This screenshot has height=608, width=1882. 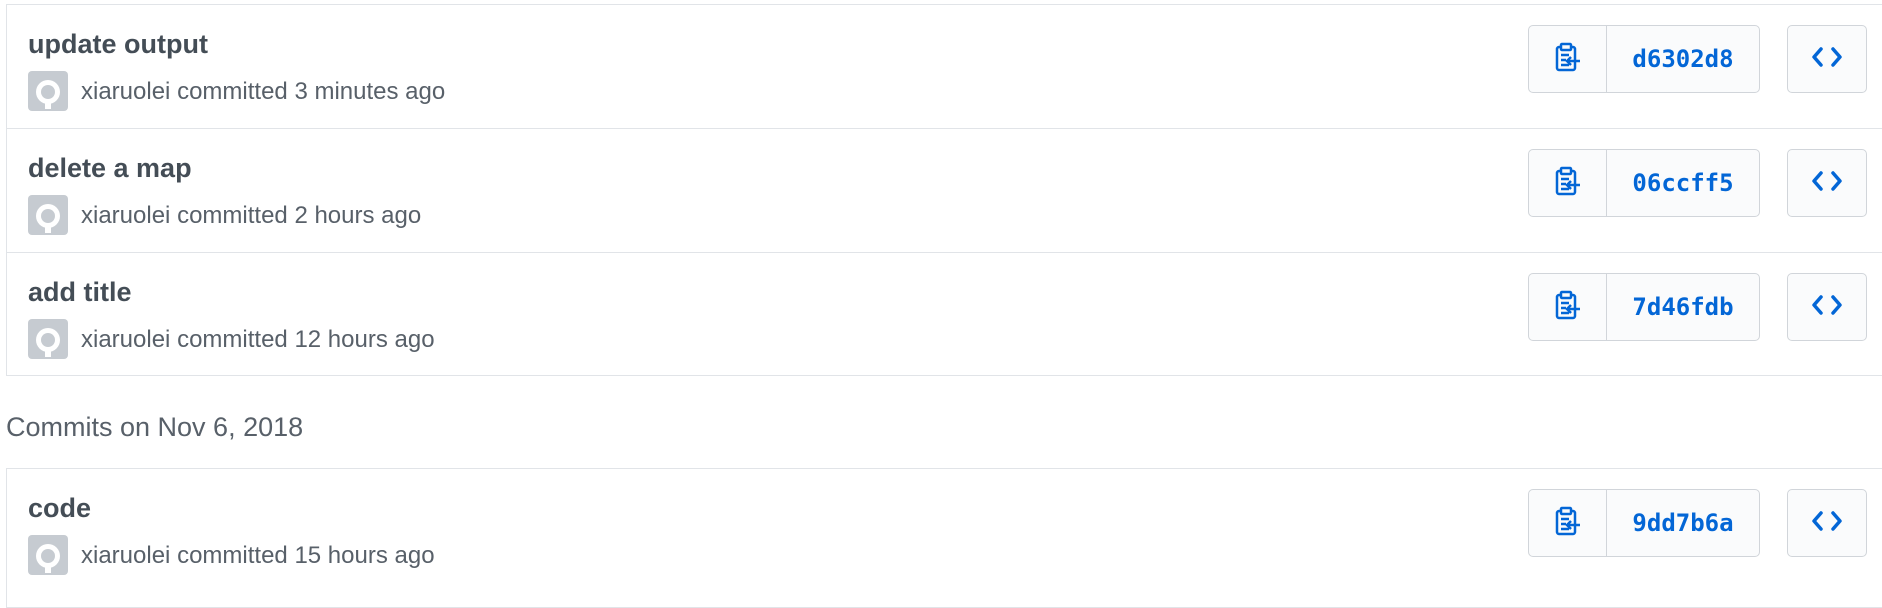 What do you see at coordinates (1683, 59) in the screenshot?
I see `commit-sha-link: d6302d8` at bounding box center [1683, 59].